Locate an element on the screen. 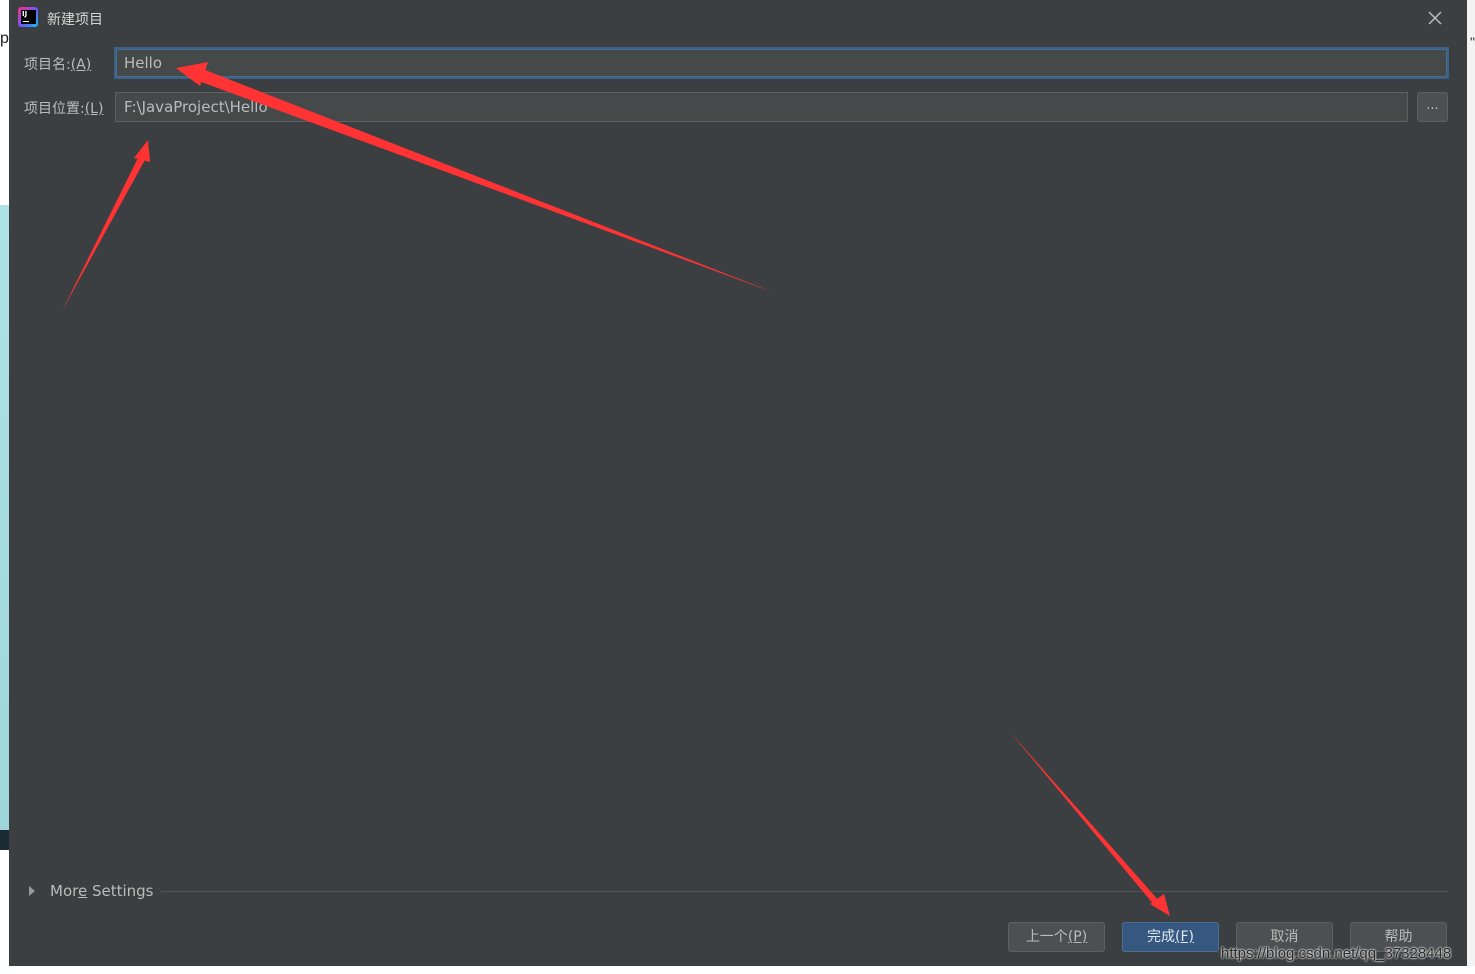 Image resolution: width=1475 pixels, height=974 pixels. triangle-right-icon is located at coordinates (32, 891).